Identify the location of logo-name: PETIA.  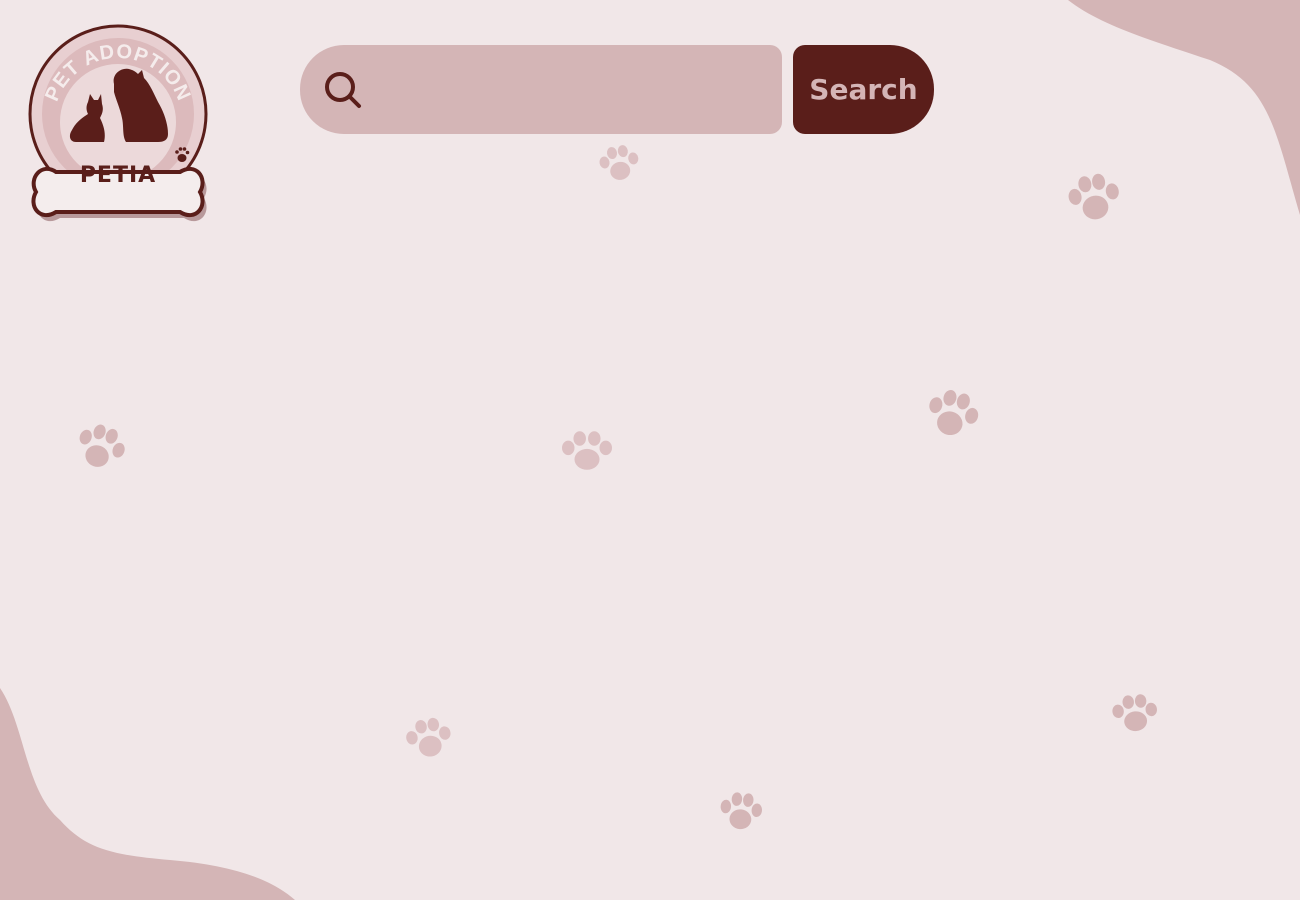
(118, 175).